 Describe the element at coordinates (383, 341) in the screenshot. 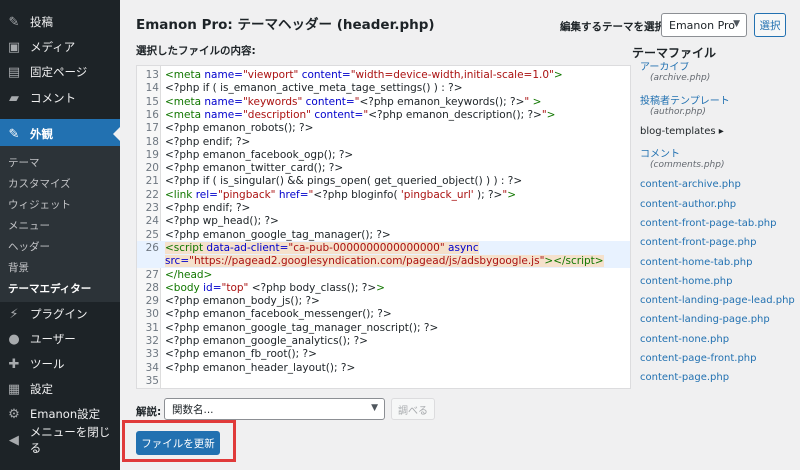

I see `code-line: 32 <?php emanon_google_analytics(); ?>` at that location.